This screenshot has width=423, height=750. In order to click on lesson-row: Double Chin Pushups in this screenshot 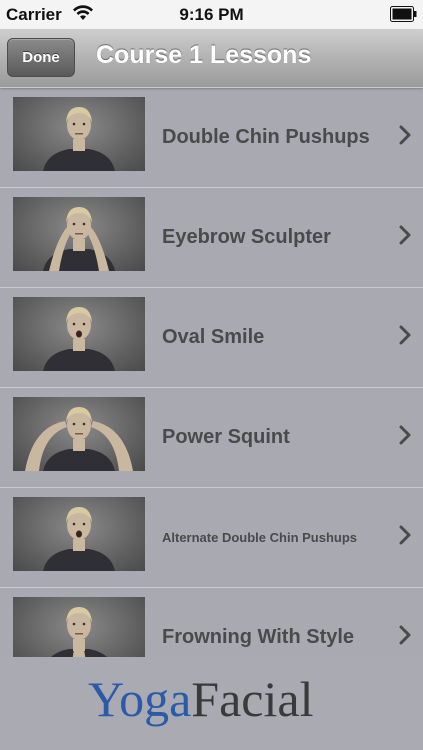, I will do `click(211, 137)`.